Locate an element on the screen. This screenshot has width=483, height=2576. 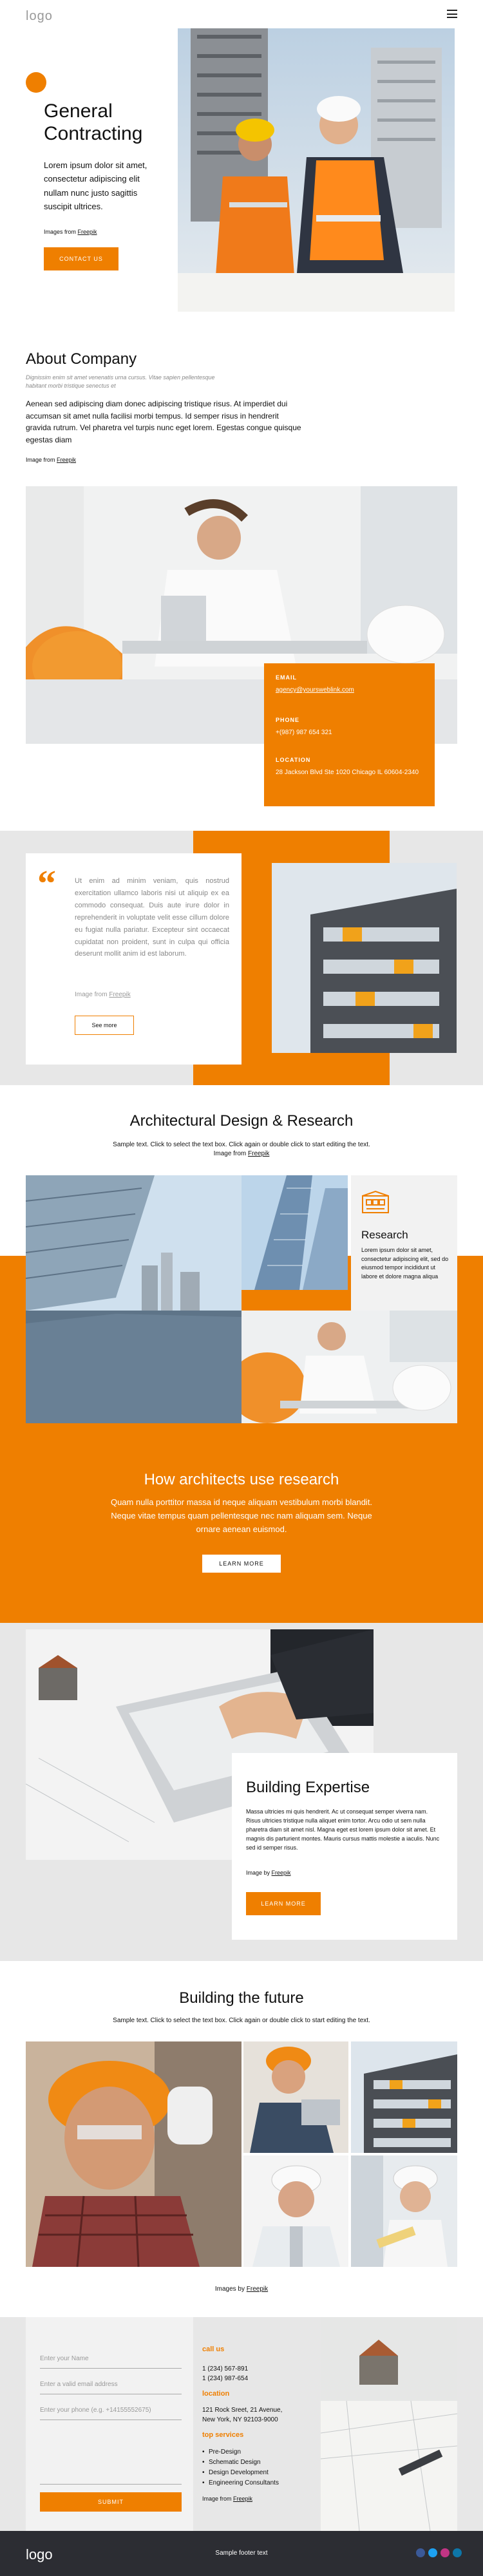
contact-location-label: LOCATION is located at coordinates (293, 760).